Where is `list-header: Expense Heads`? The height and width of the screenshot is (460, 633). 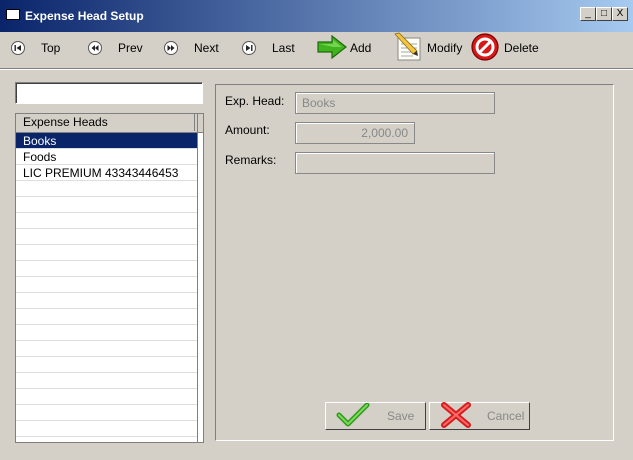
list-header: Expense Heads is located at coordinates (109, 123).